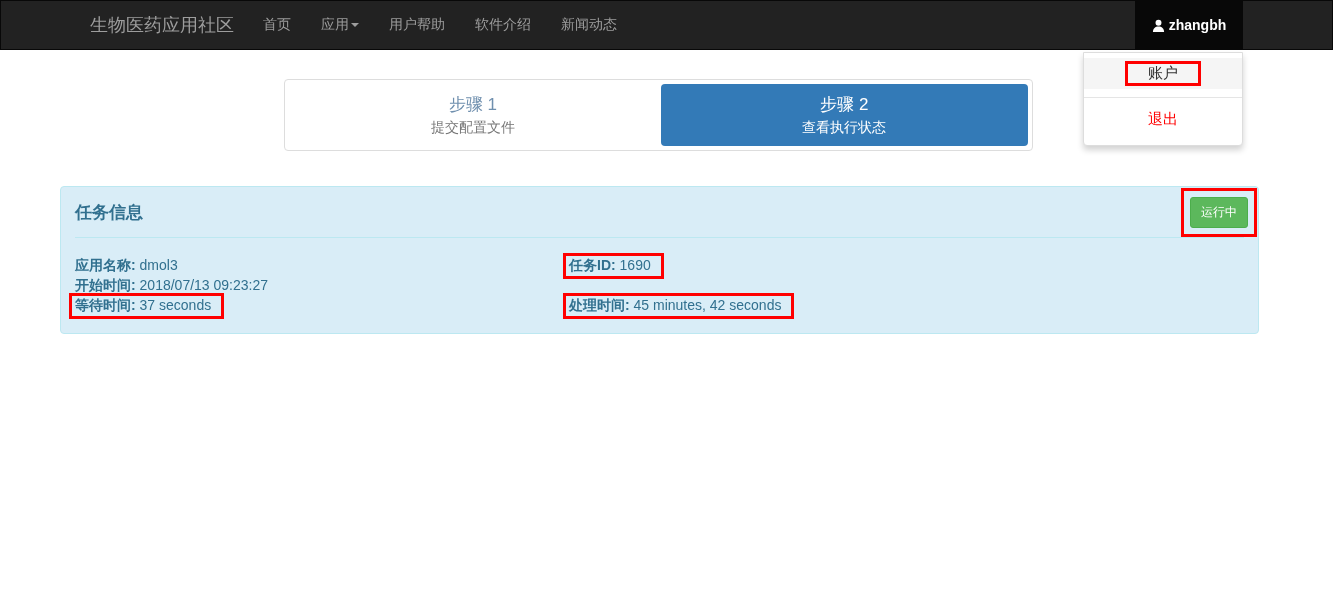  What do you see at coordinates (1163, 73) in the screenshot?
I see `menu-item: 账户` at bounding box center [1163, 73].